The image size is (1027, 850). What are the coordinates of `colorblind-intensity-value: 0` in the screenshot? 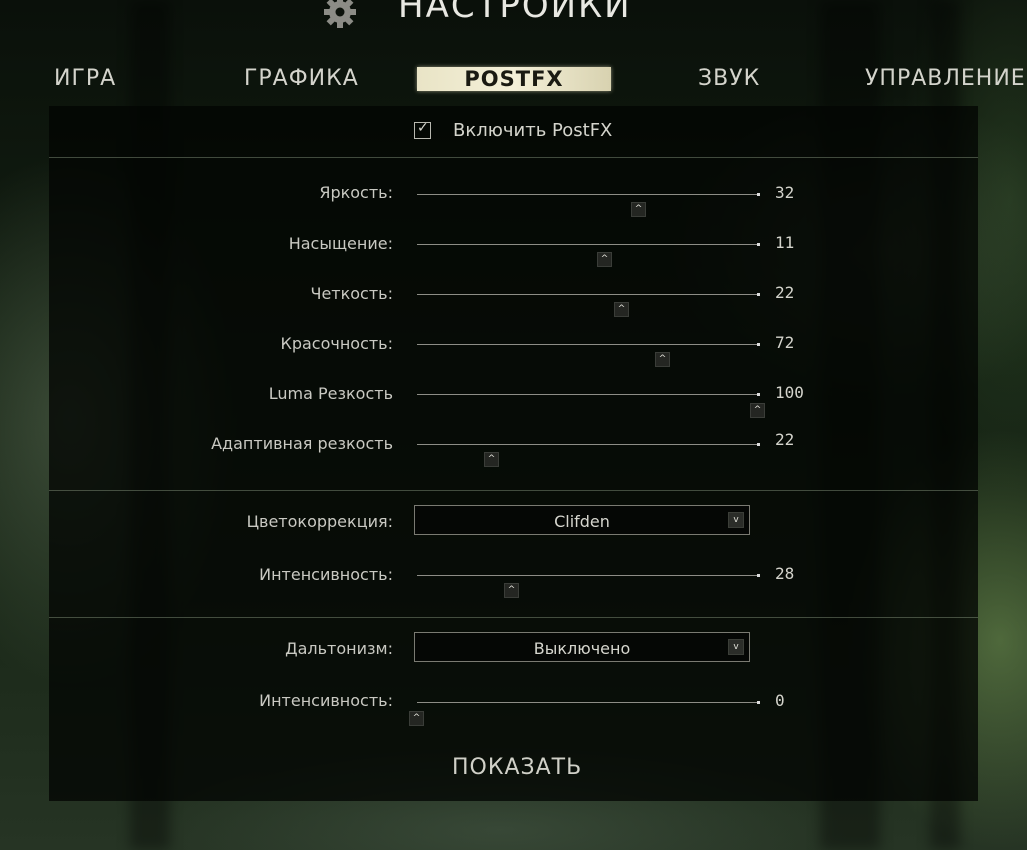 It's located at (780, 700).